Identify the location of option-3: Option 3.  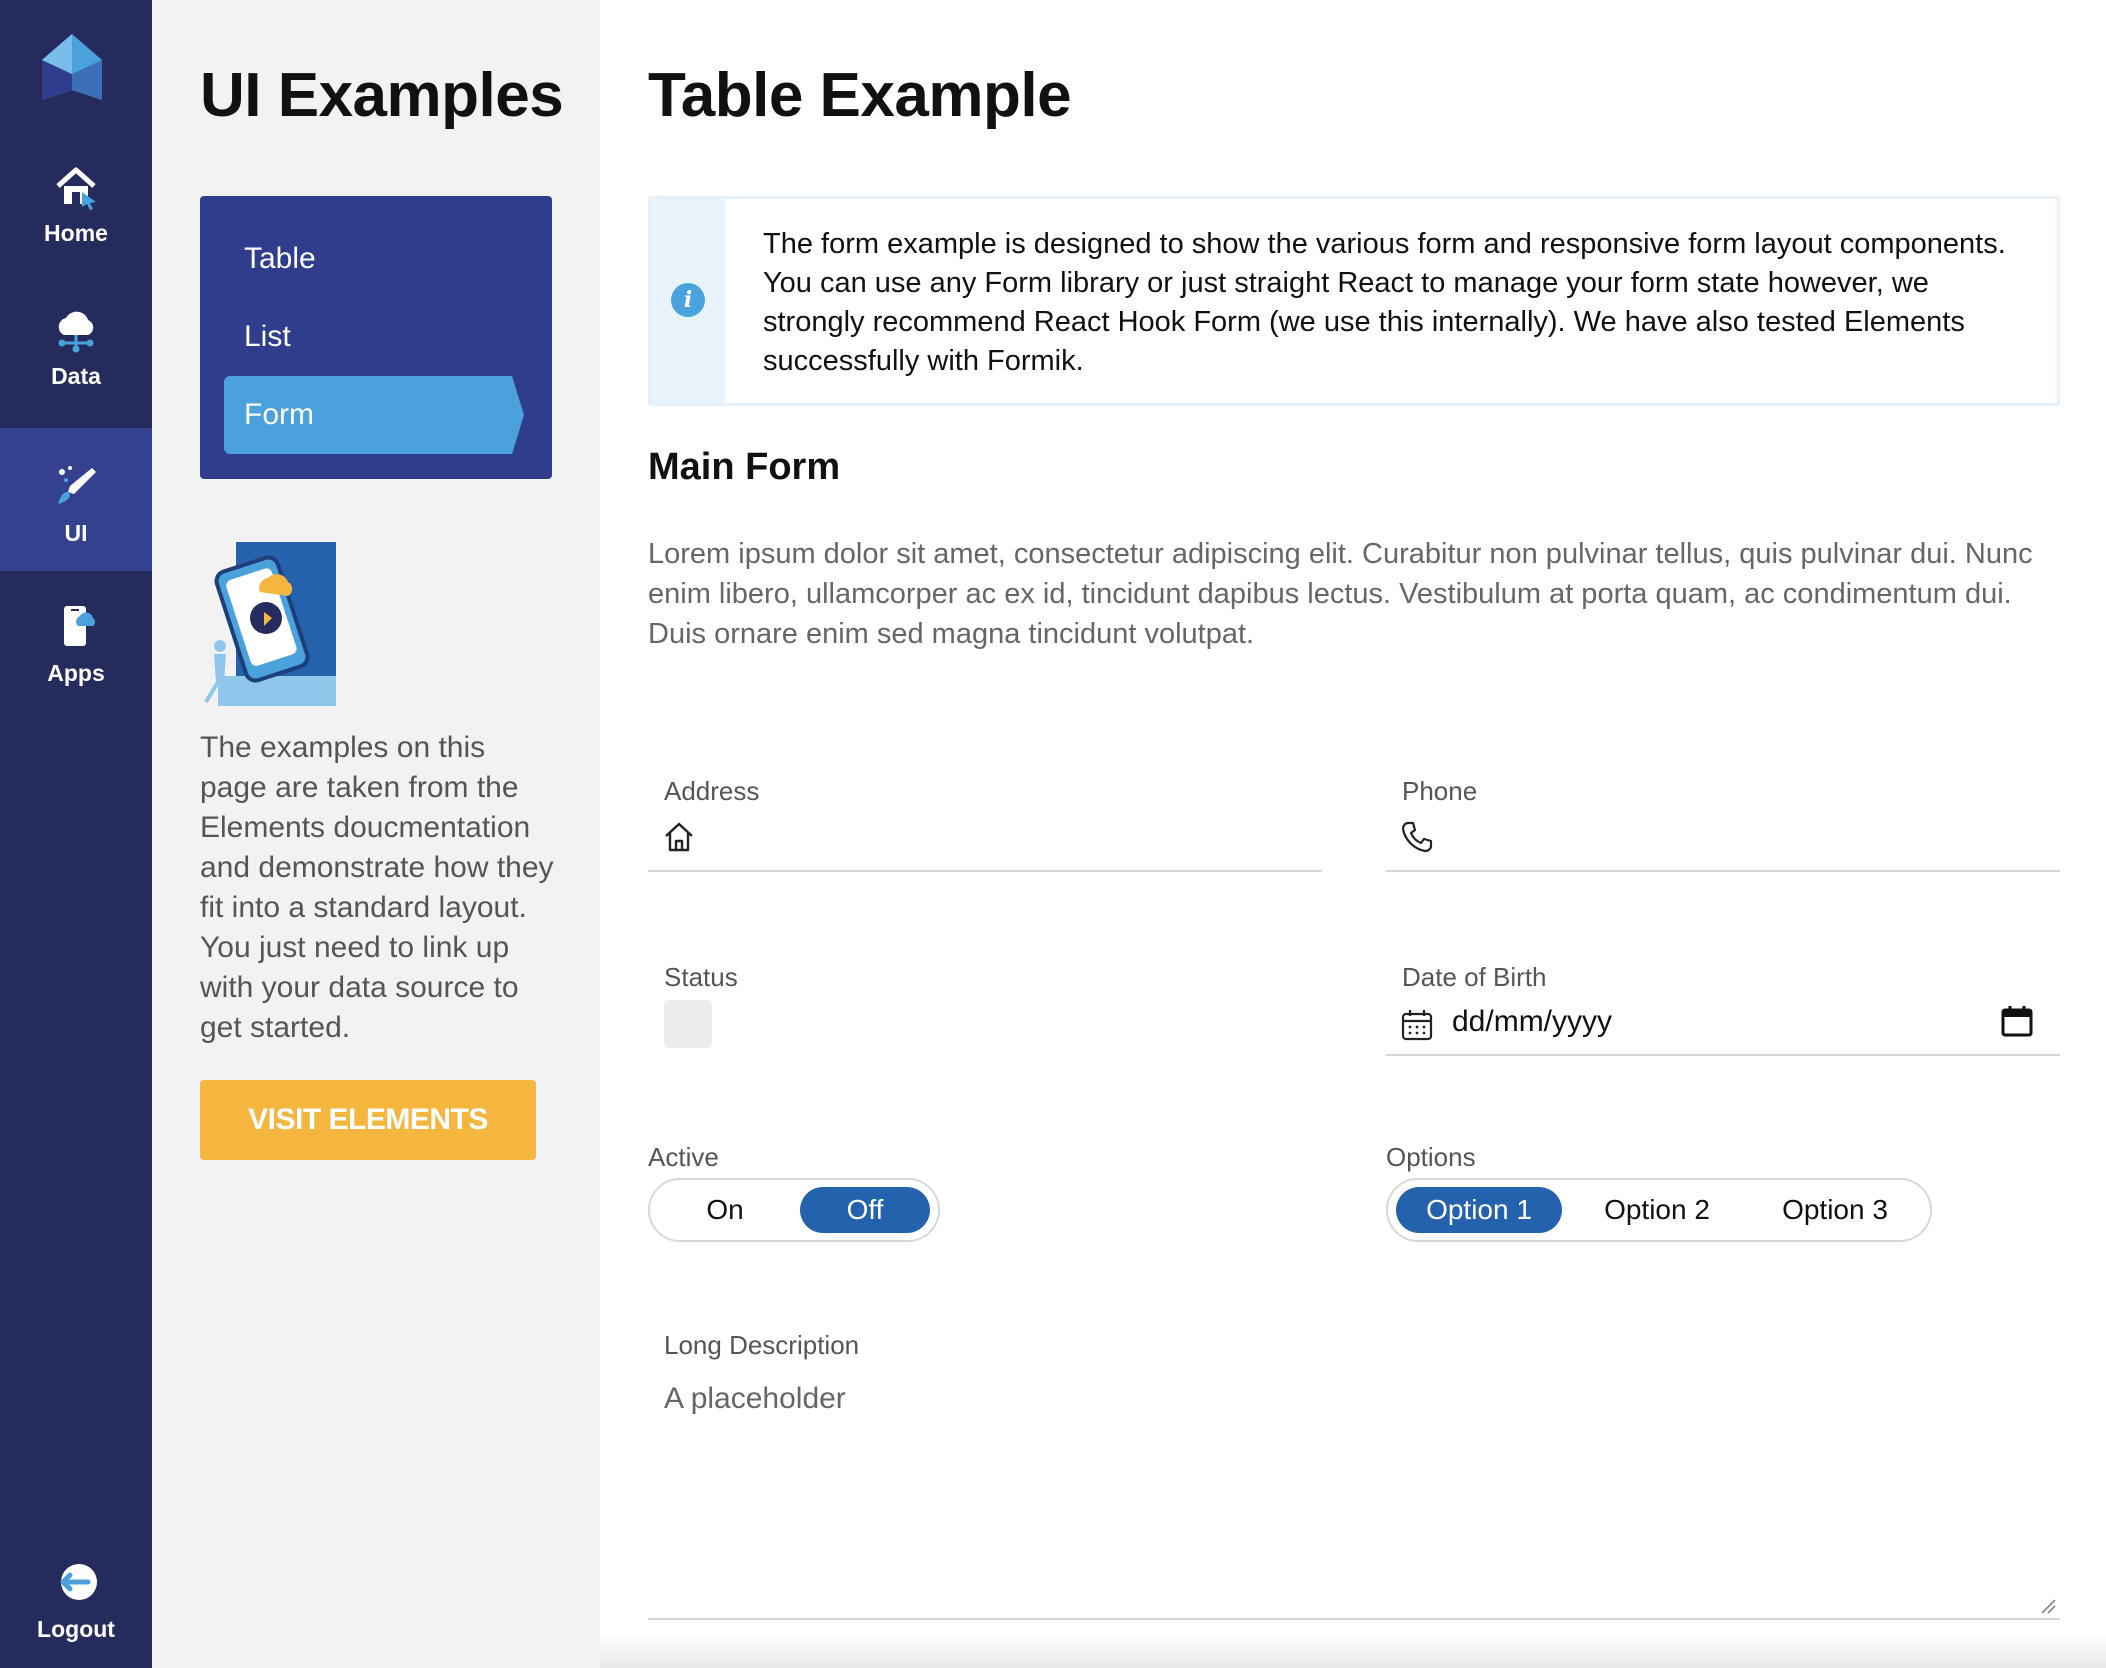
(1835, 1210).